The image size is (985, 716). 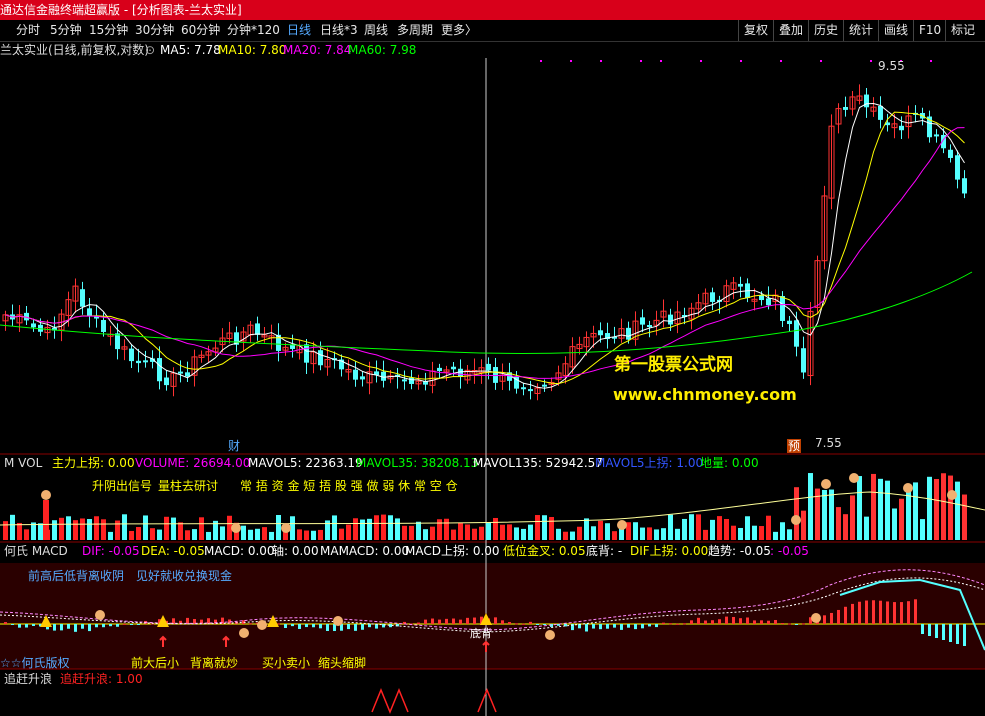 What do you see at coordinates (150, 50) in the screenshot?
I see `collapse-icon: ⊙` at bounding box center [150, 50].